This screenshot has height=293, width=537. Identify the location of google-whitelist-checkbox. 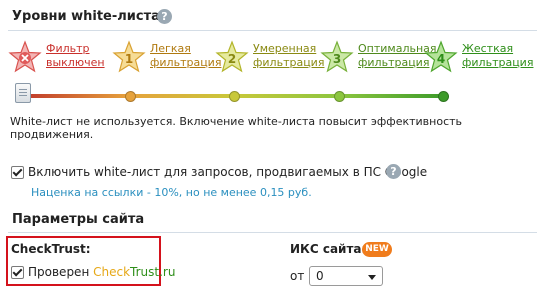
(17, 172).